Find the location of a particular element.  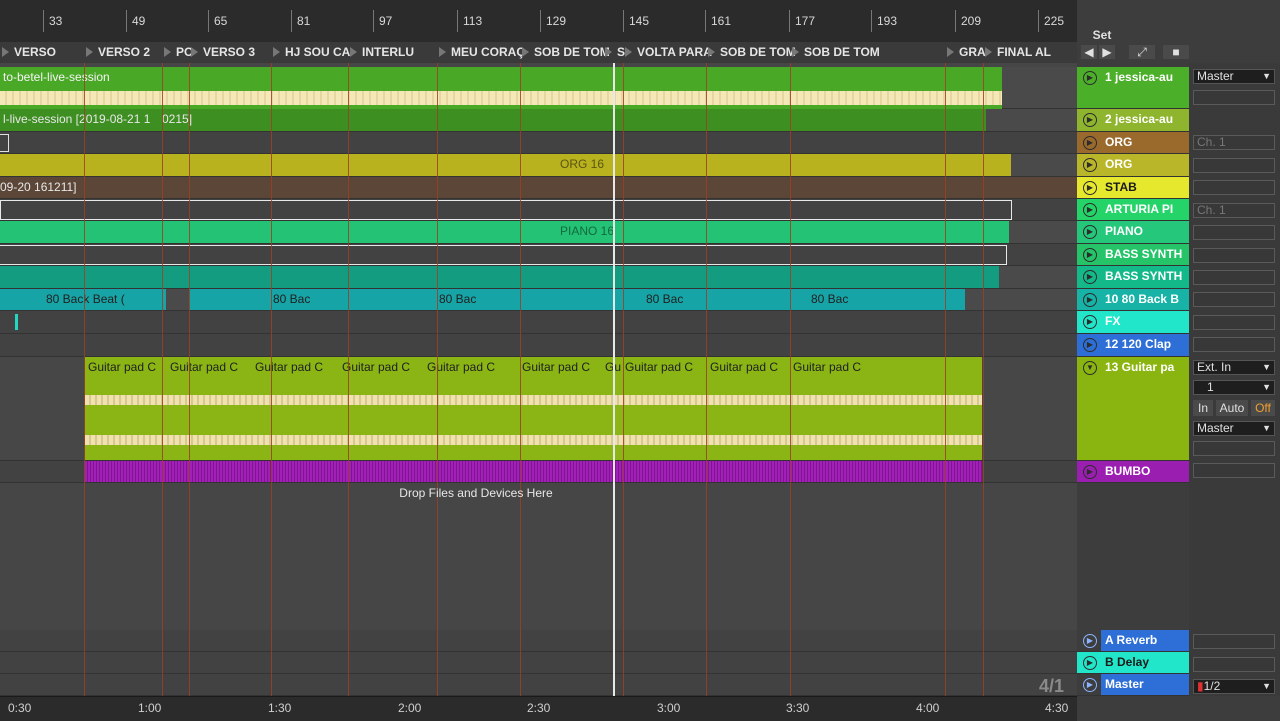

track-header: ▶ 10 80 Back B is located at coordinates (1133, 300).